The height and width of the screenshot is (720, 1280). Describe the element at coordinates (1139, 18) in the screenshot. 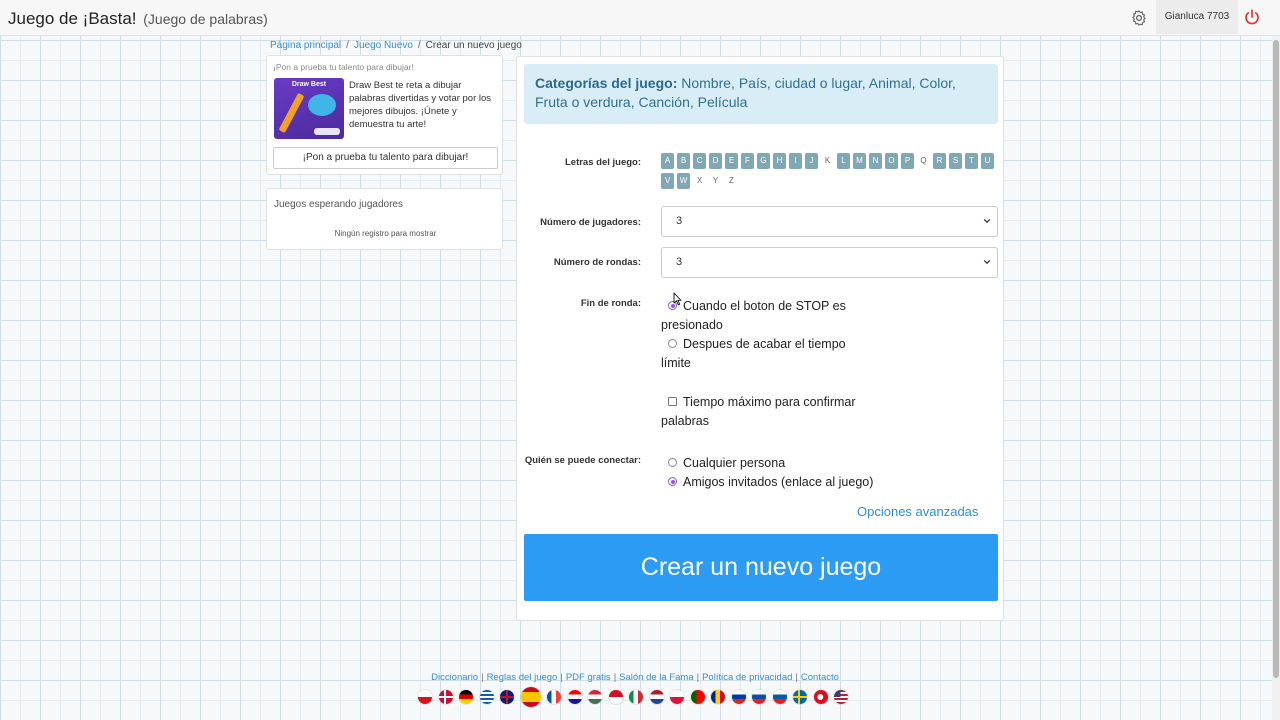

I see `gear-icon` at that location.